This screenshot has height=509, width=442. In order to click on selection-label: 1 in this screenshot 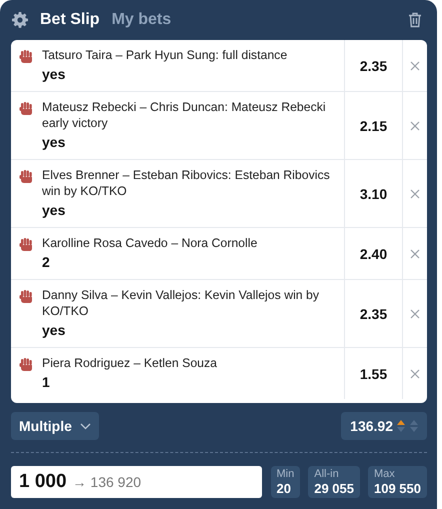, I will do `click(46, 382)`.